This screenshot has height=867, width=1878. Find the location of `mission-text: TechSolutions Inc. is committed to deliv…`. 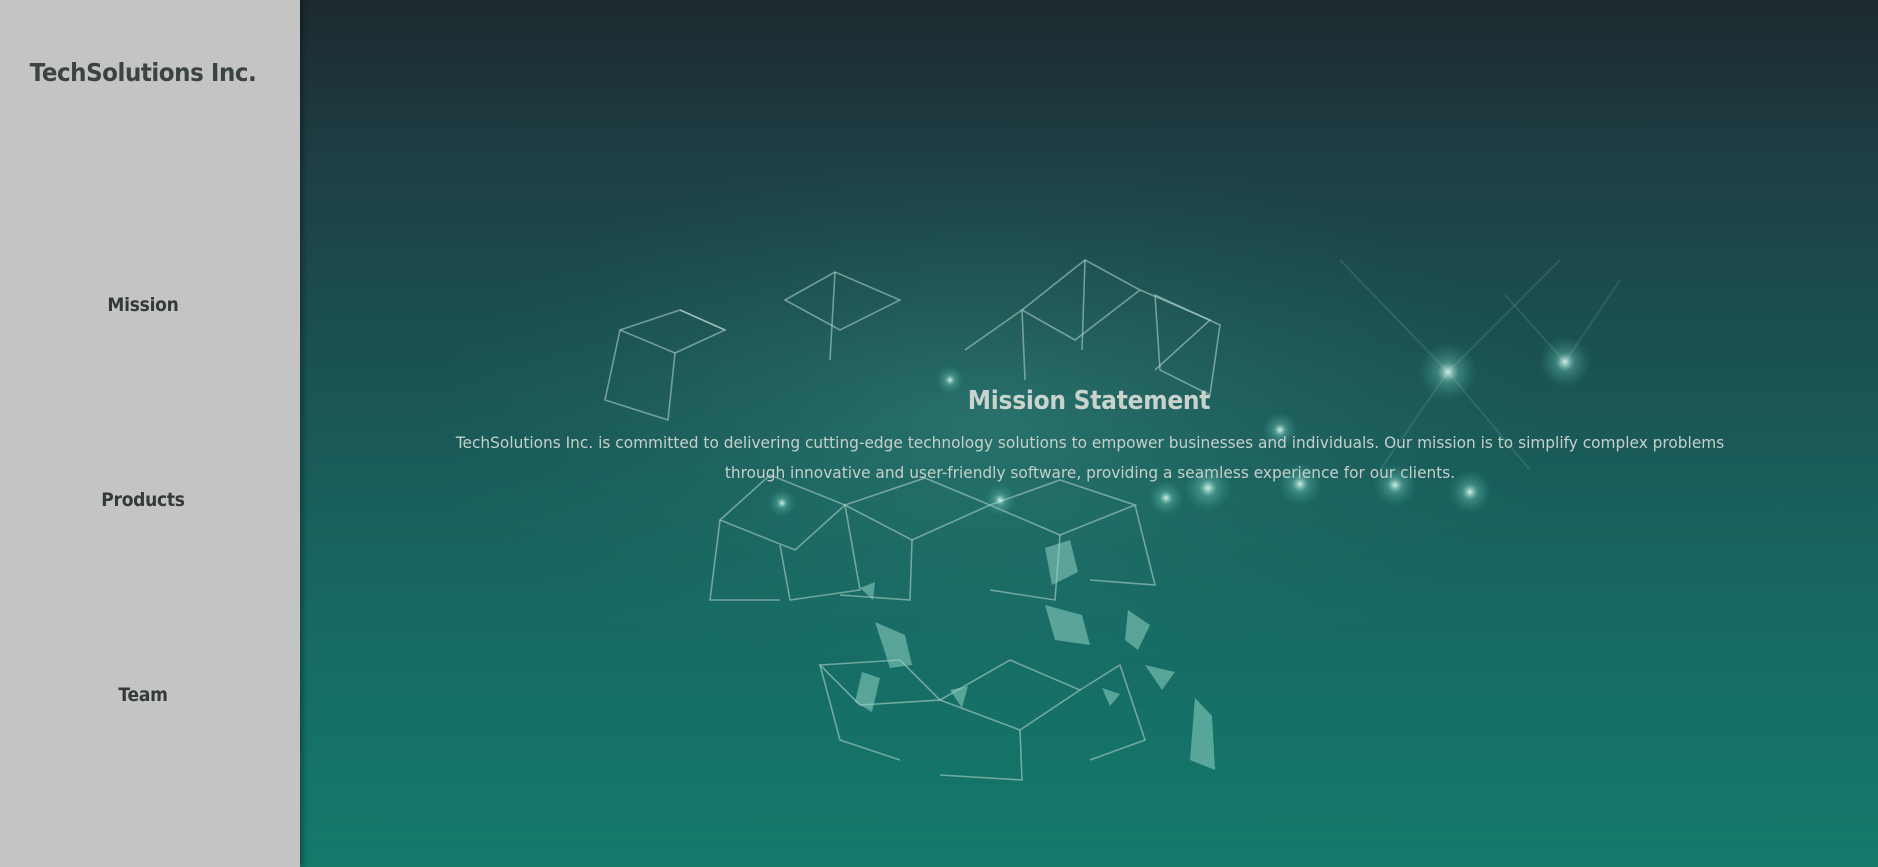

mission-text: TechSolutions Inc. is committed to deliv… is located at coordinates (1090, 457).